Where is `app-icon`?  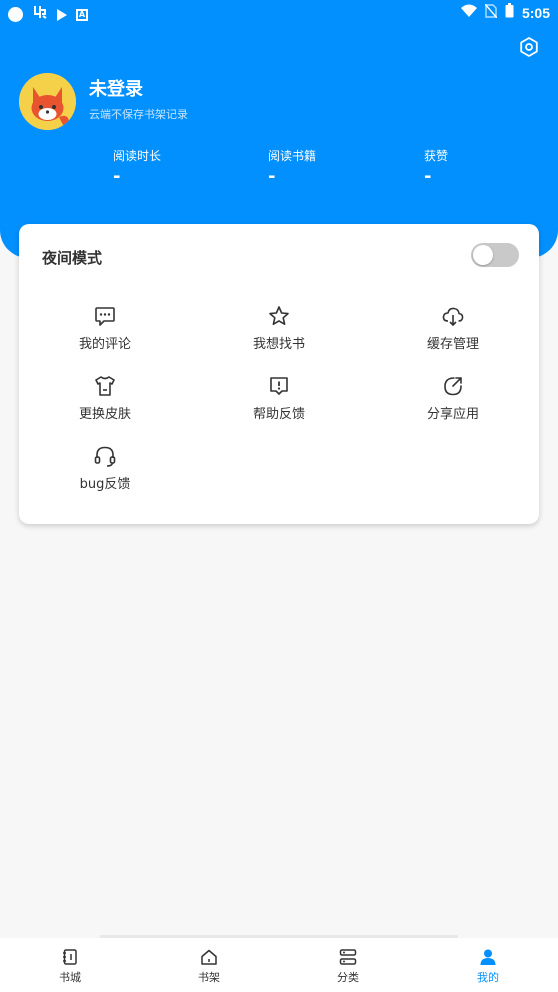 app-icon is located at coordinates (40, 14).